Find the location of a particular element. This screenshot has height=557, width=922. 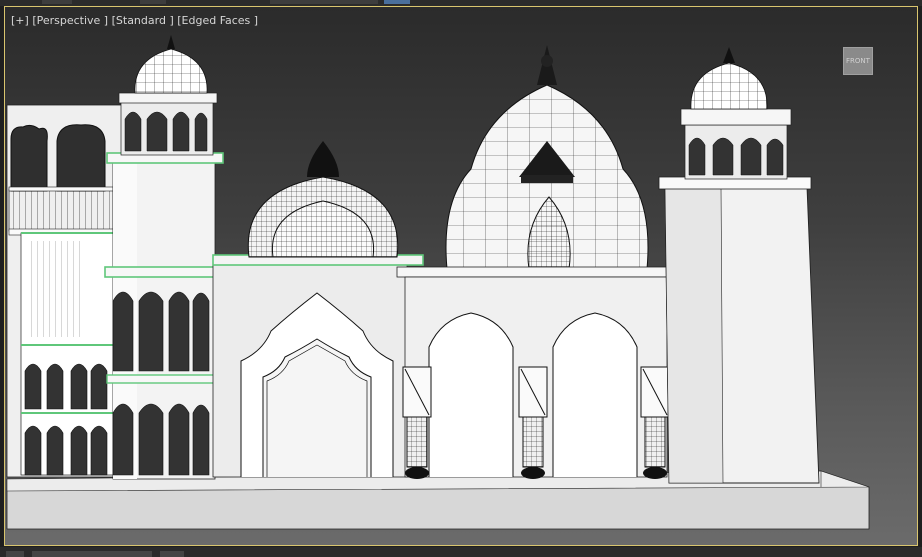

central-dome is located at coordinates (547, 157).